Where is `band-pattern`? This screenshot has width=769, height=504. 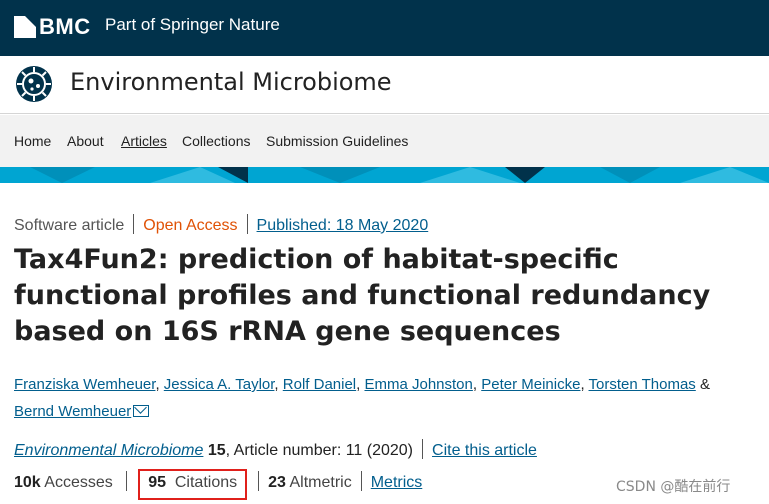 band-pattern is located at coordinates (399, 175).